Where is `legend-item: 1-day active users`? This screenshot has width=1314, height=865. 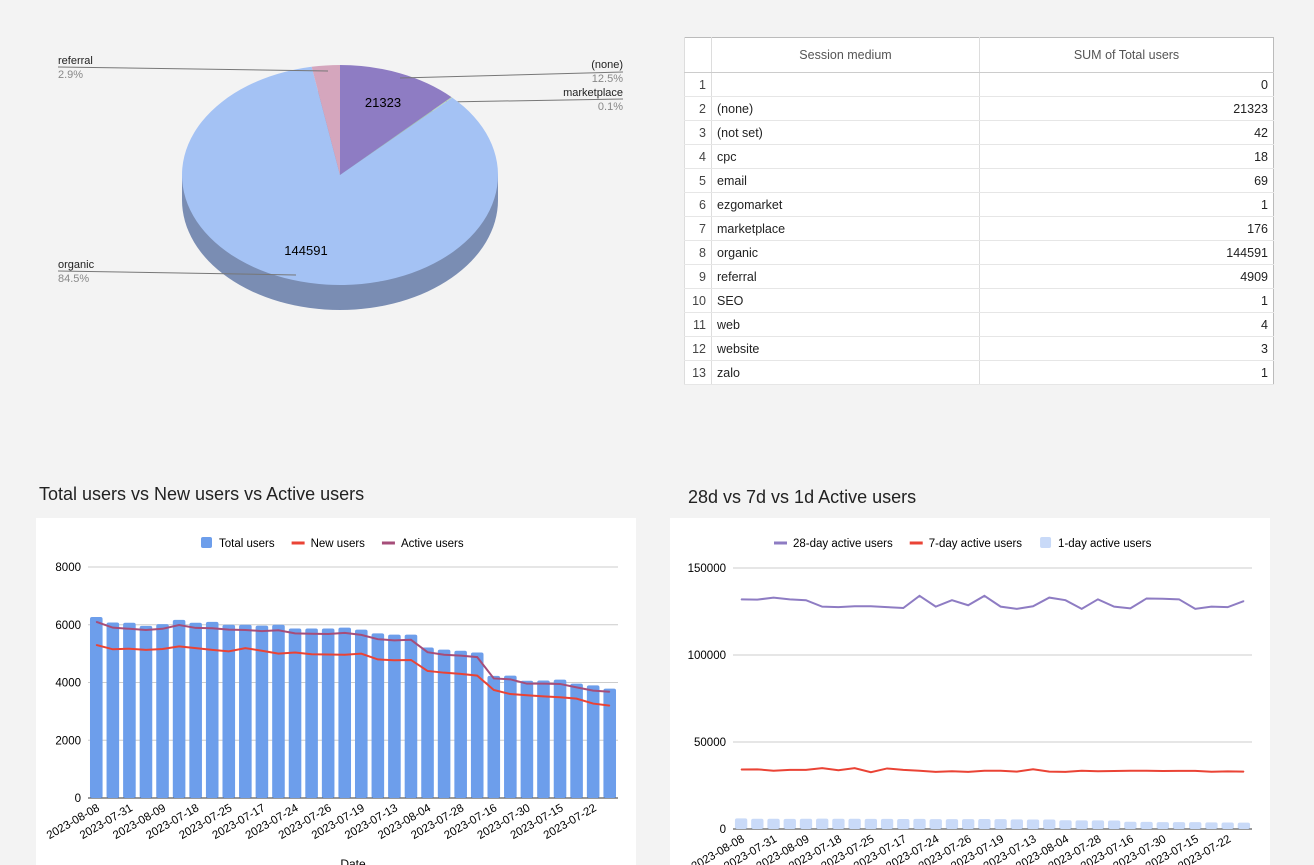 legend-item: 1-day active users is located at coordinates (1105, 544).